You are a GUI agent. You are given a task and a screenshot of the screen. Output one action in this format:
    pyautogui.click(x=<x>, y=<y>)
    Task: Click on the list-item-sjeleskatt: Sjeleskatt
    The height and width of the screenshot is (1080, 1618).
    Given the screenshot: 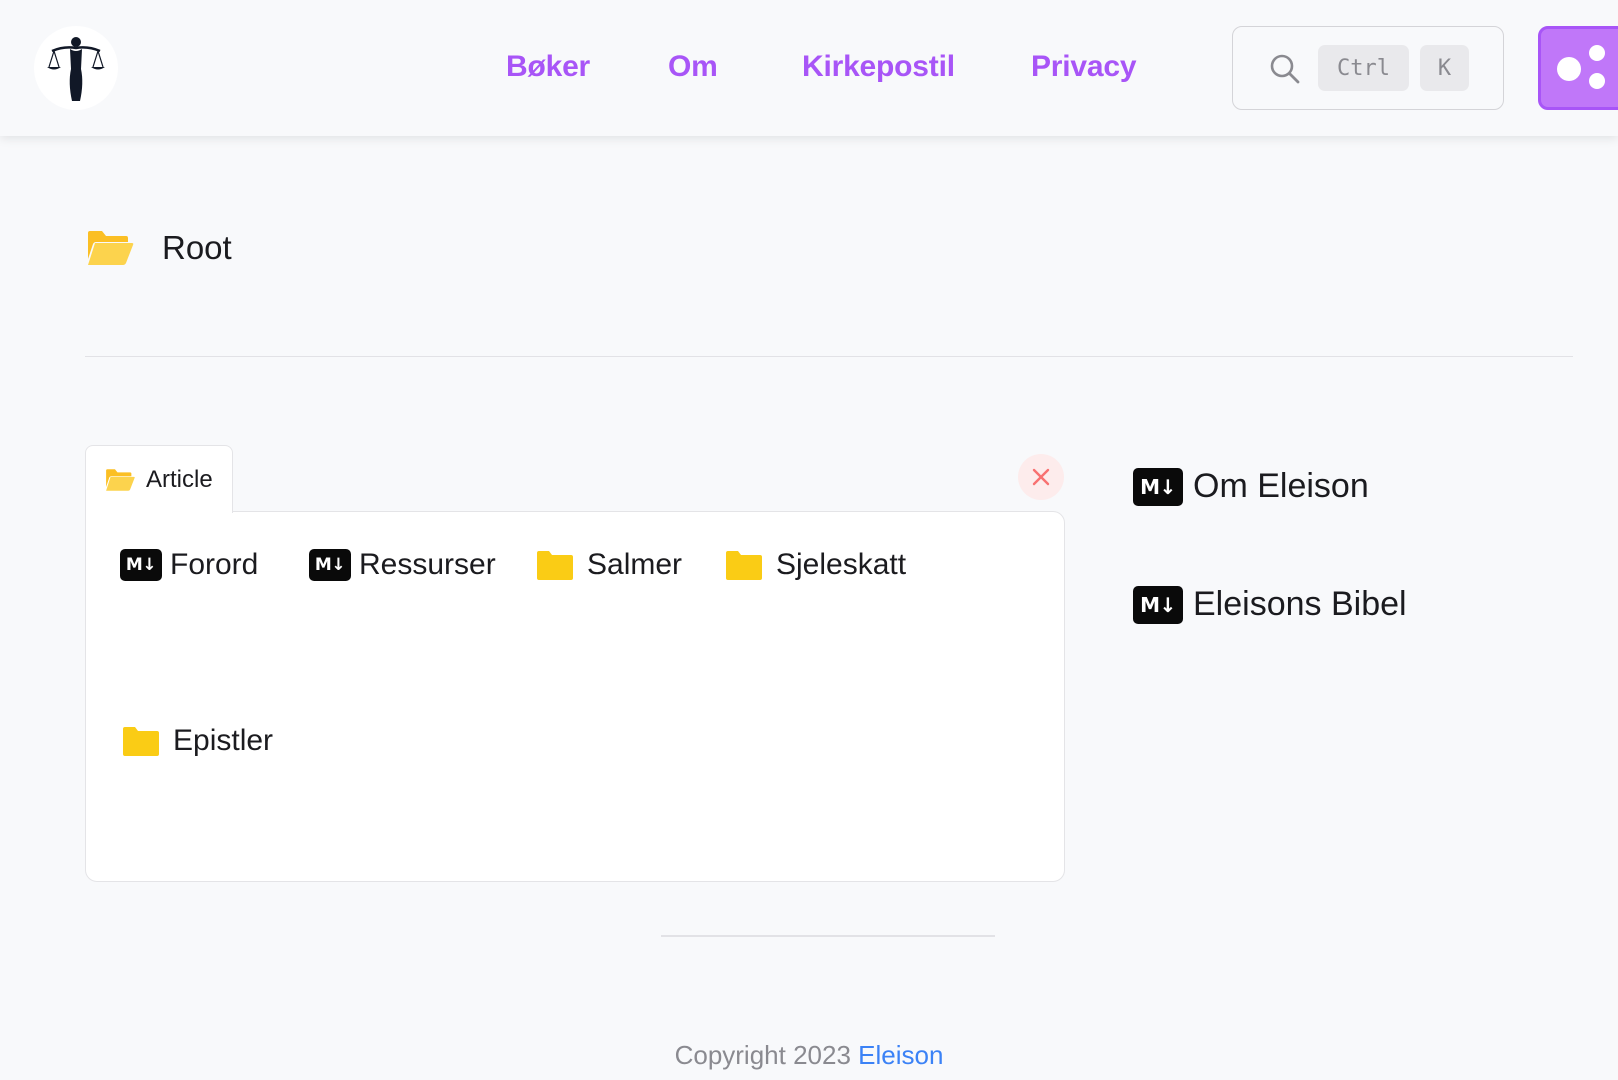 What is the action you would take?
    pyautogui.click(x=816, y=565)
    